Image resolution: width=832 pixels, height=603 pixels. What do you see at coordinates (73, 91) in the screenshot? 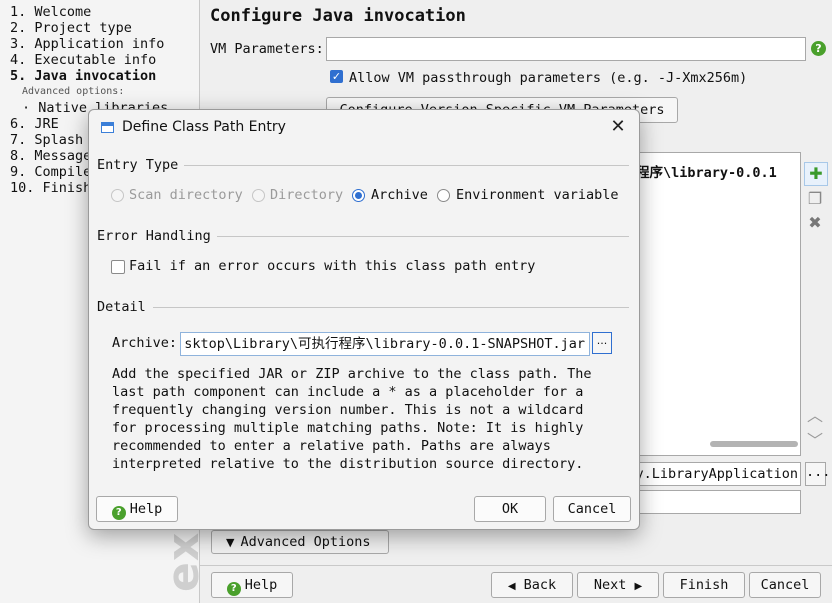
I see `advanced-options-heading: Advanced options:` at bounding box center [73, 91].